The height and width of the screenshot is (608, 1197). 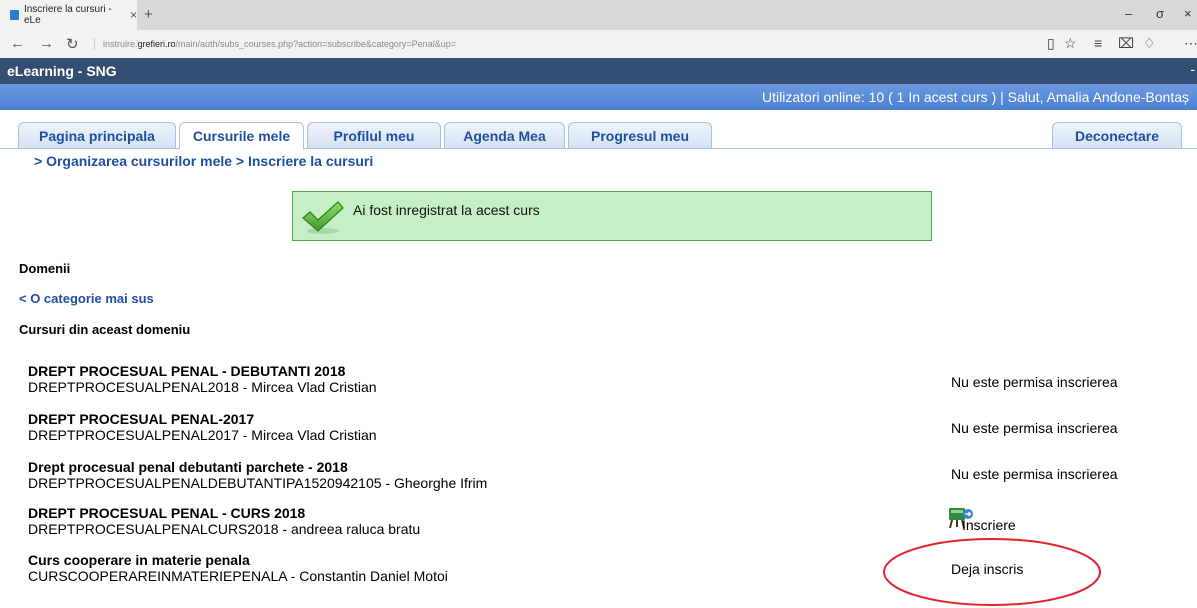 I want to click on tab-close-icon: ×, so click(x=133, y=15).